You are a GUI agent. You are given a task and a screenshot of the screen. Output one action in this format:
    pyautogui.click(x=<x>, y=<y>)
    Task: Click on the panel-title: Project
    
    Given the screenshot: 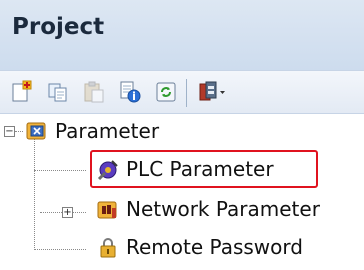 What is the action you would take?
    pyautogui.click(x=58, y=27)
    